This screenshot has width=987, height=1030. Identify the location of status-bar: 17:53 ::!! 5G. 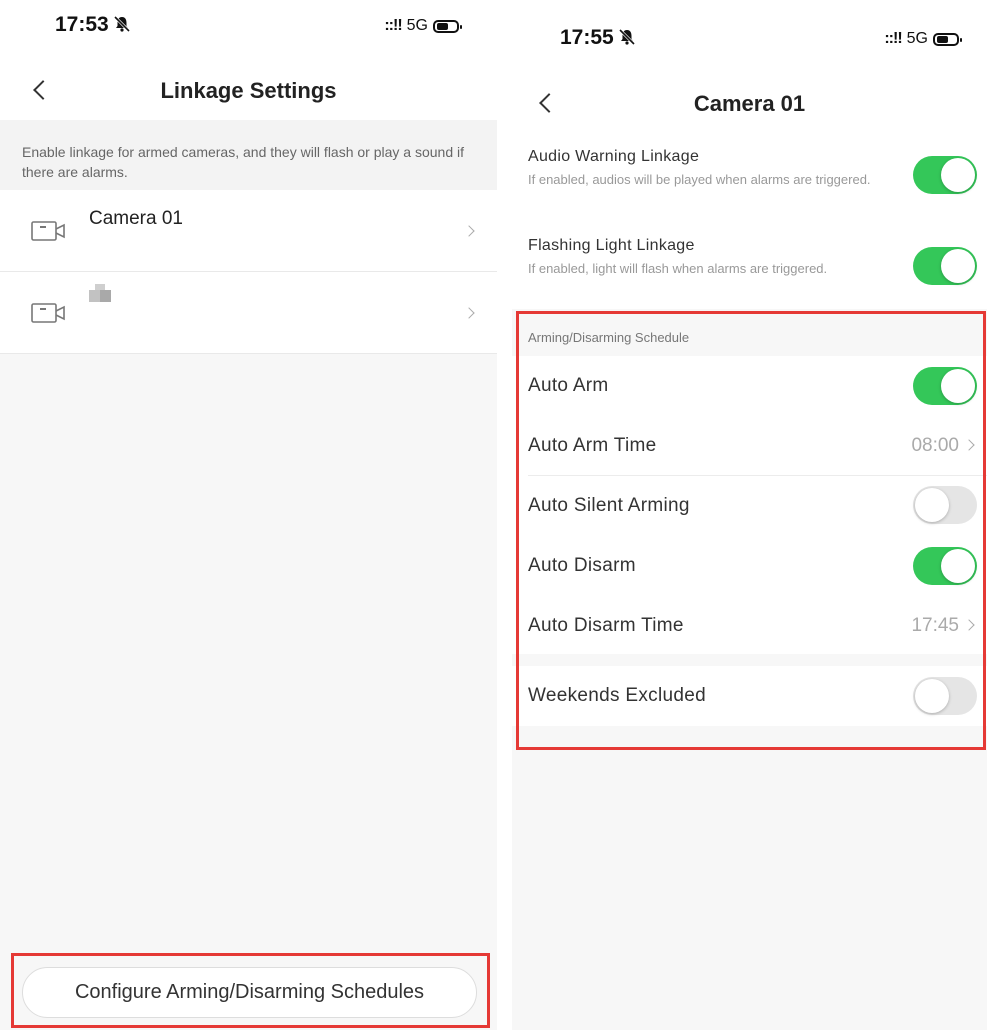
(248, 28).